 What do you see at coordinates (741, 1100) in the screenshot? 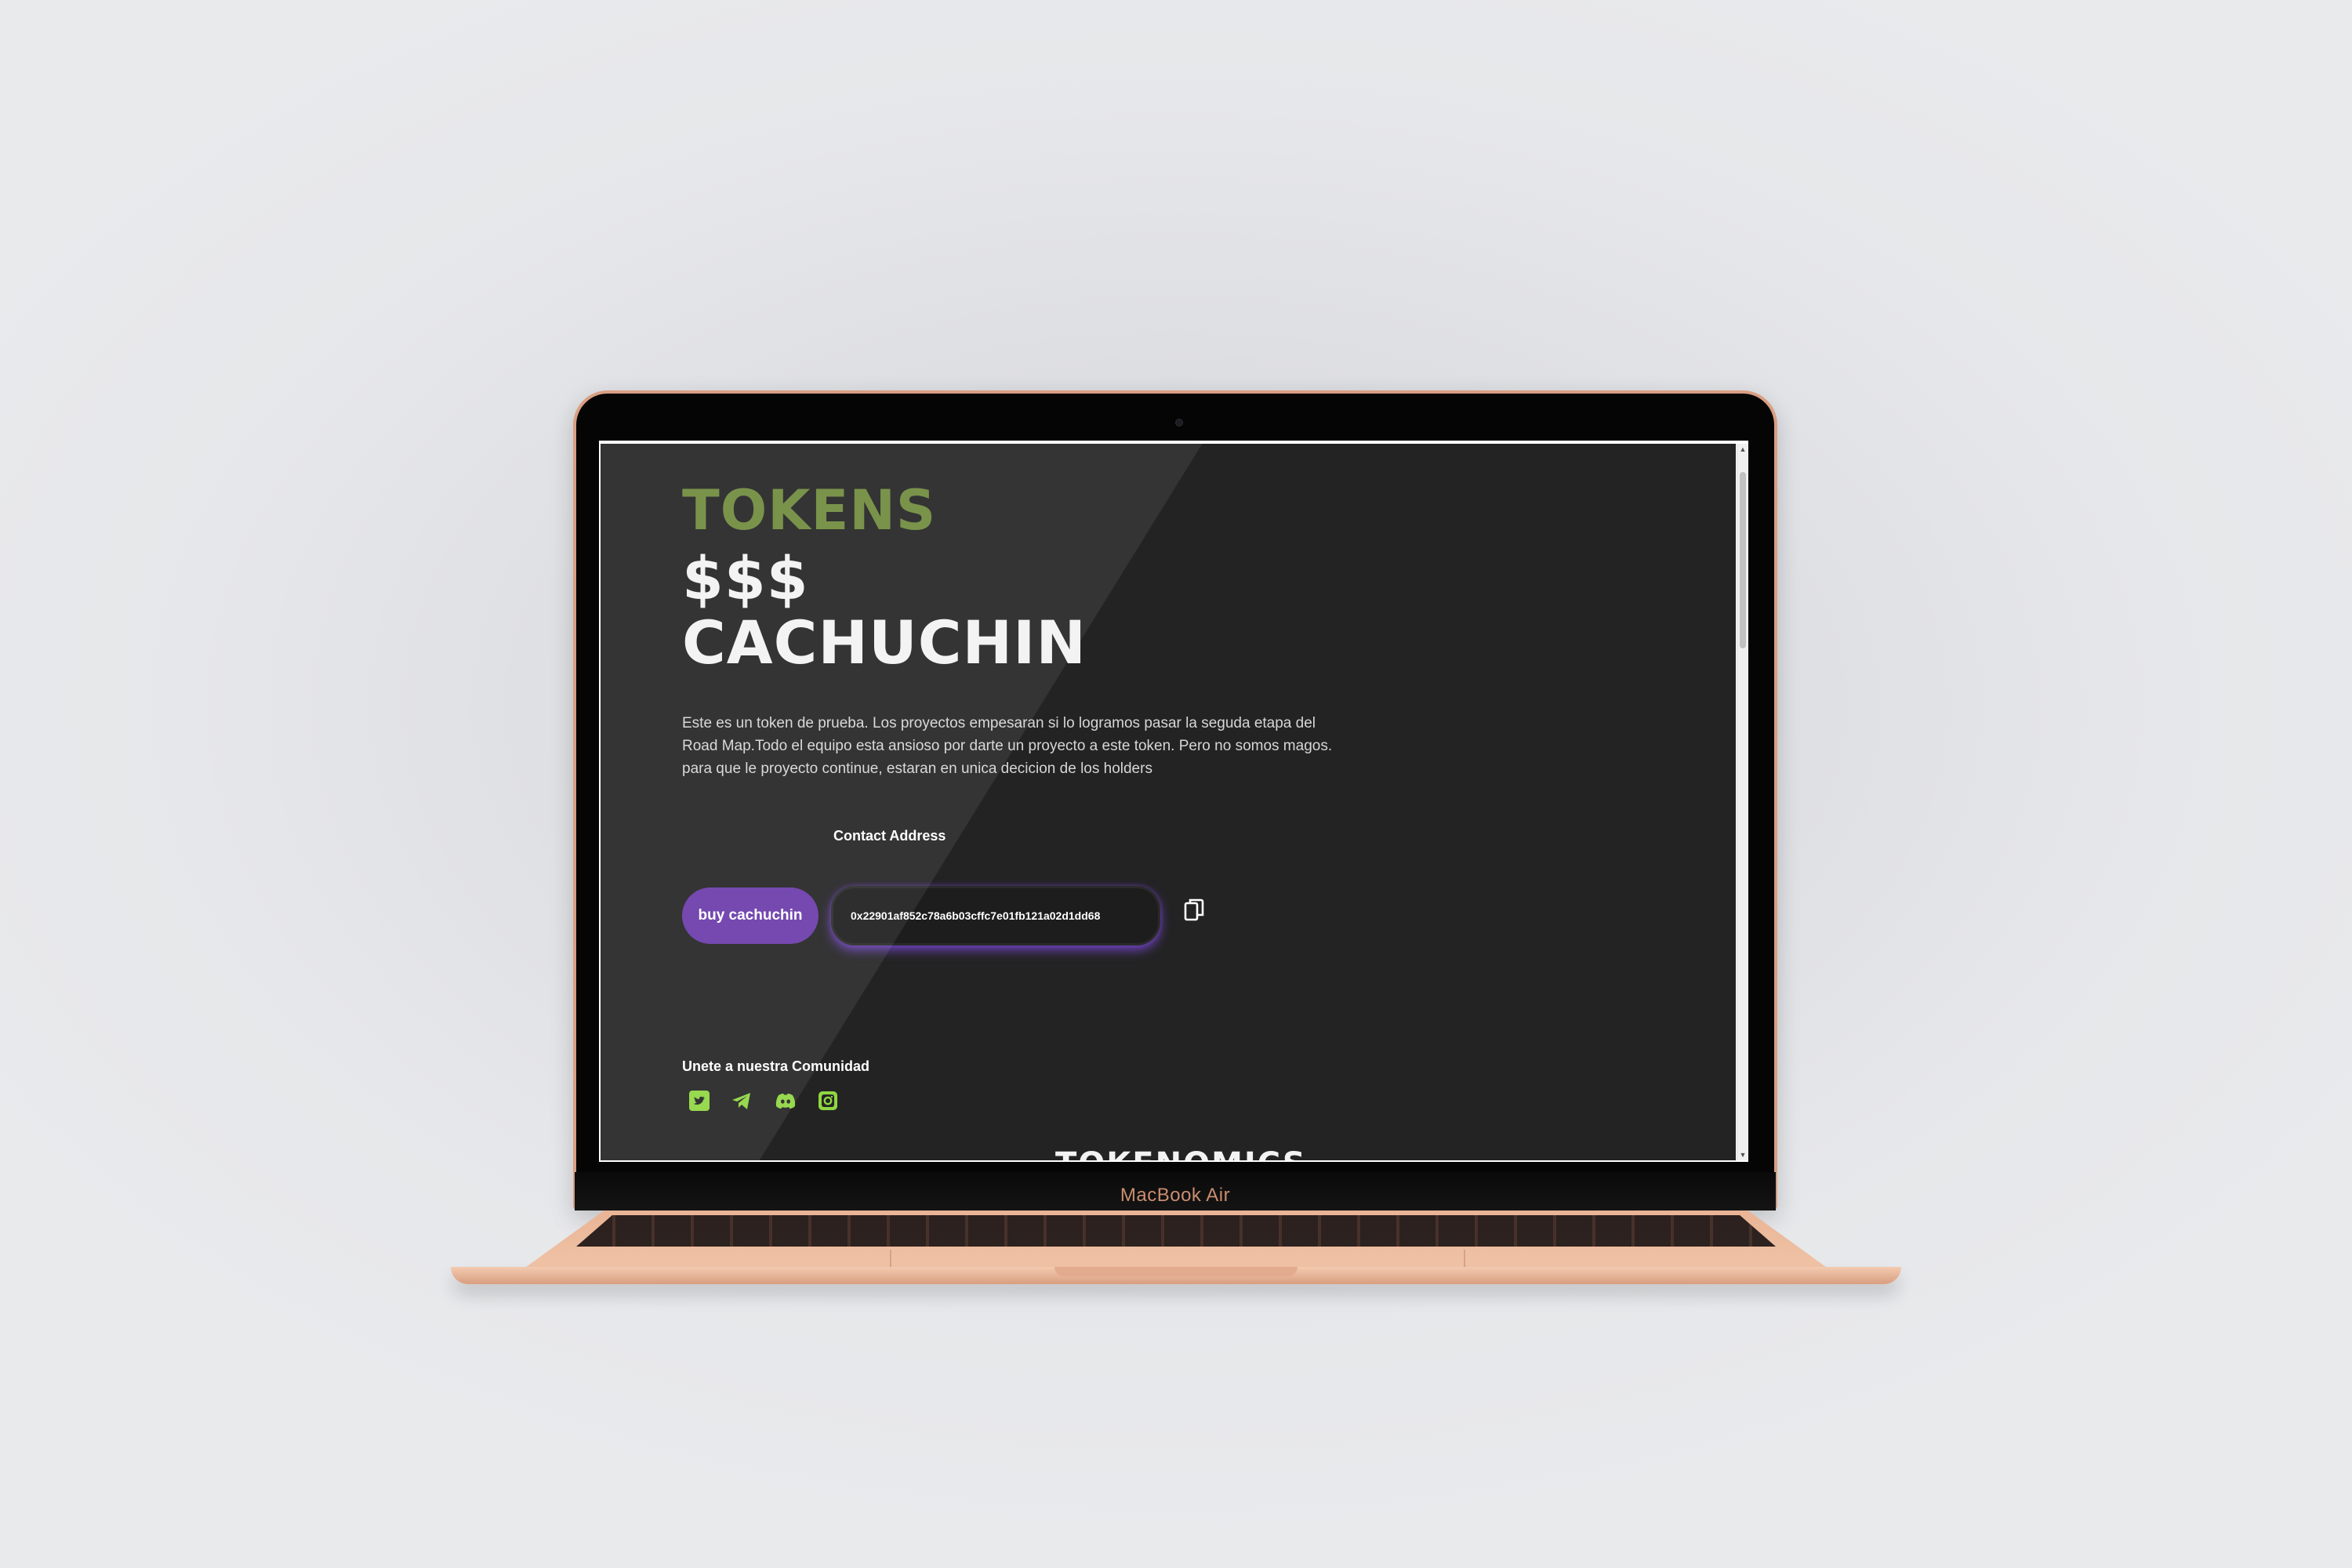
I see `telegram-icon` at bounding box center [741, 1100].